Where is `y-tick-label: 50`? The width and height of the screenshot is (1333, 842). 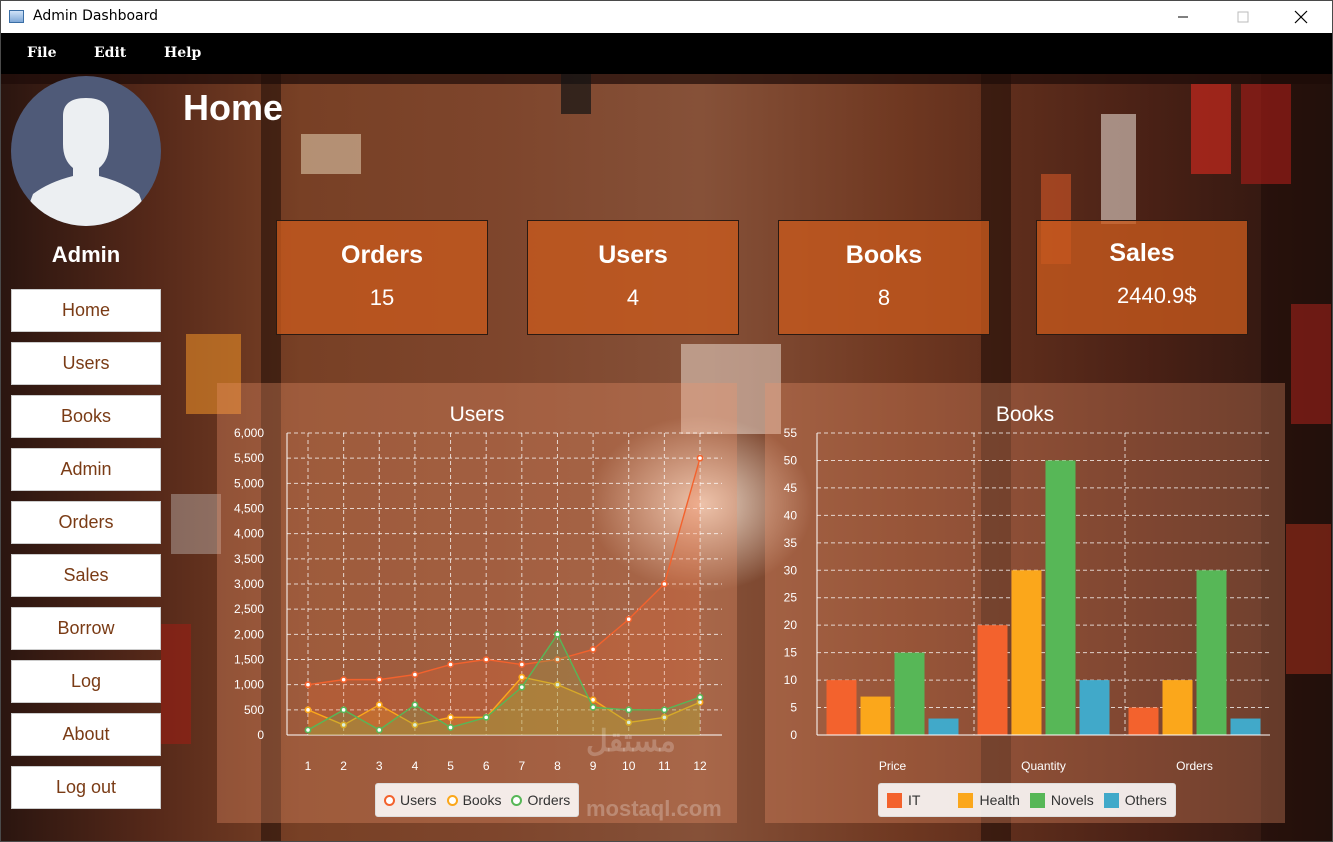 y-tick-label: 50 is located at coordinates (791, 460).